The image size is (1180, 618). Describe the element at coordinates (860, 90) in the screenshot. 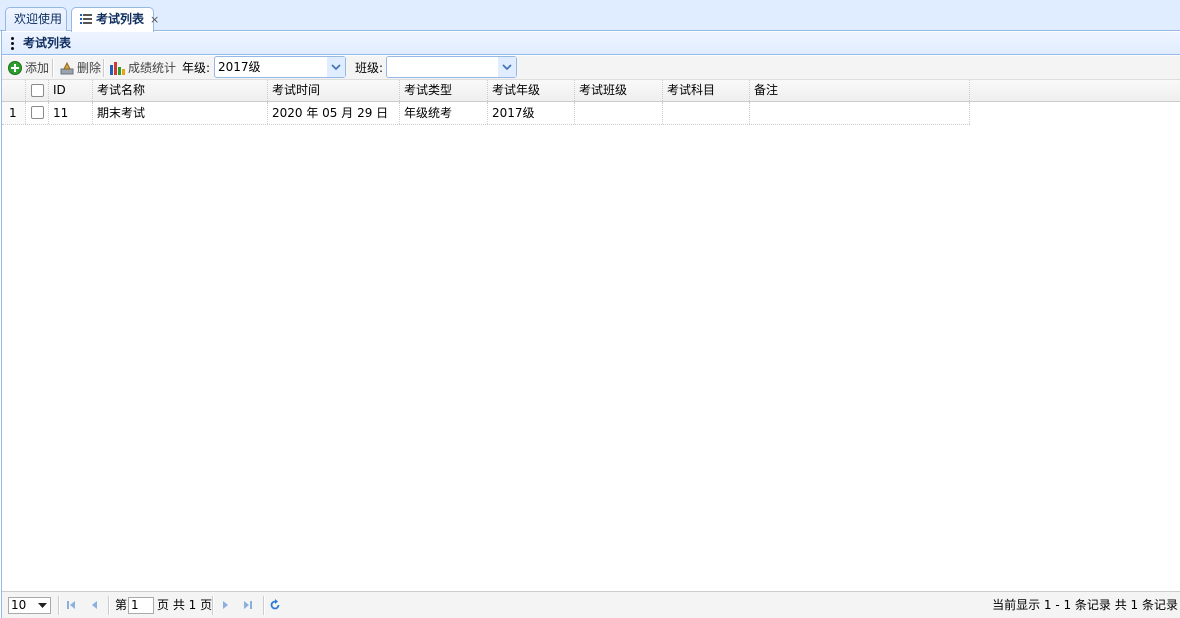

I see `column-header-remark: 备注` at that location.